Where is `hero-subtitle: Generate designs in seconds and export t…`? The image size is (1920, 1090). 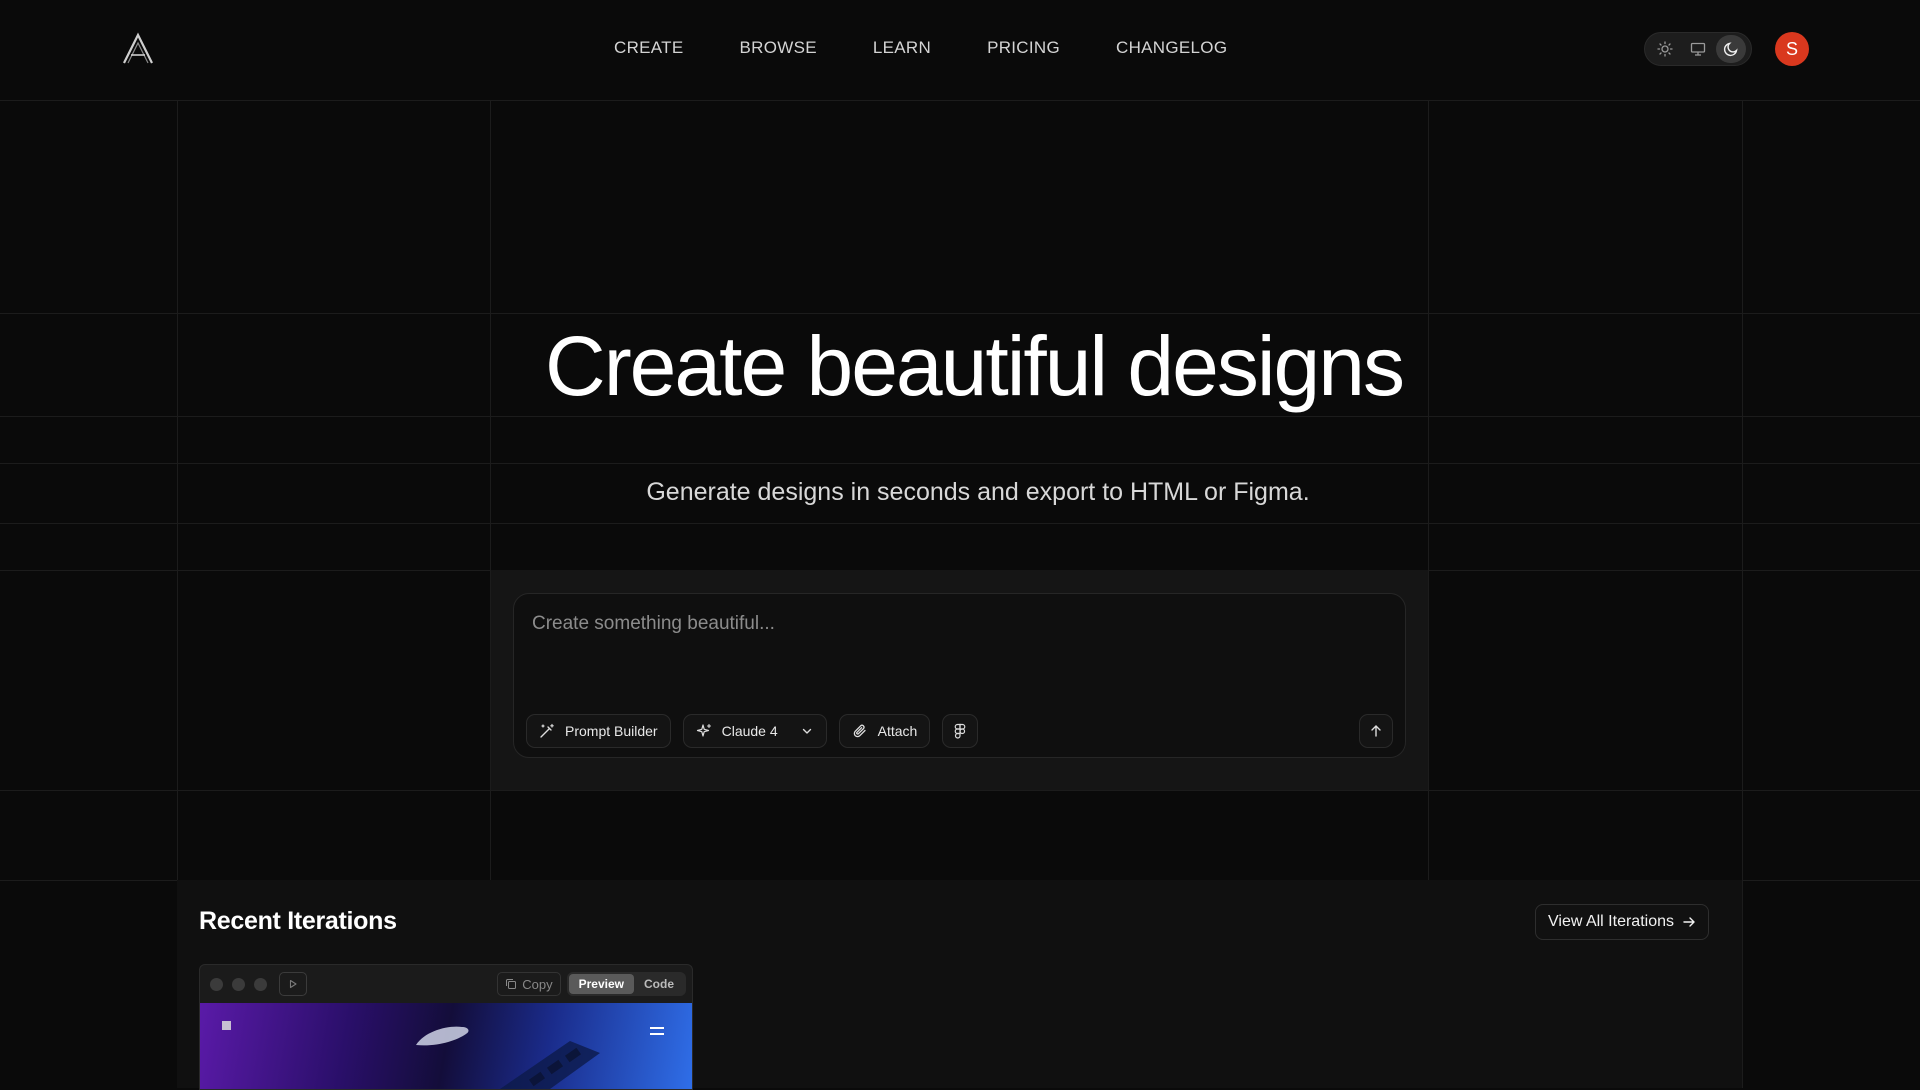 hero-subtitle: Generate designs in seconds and export t… is located at coordinates (978, 492).